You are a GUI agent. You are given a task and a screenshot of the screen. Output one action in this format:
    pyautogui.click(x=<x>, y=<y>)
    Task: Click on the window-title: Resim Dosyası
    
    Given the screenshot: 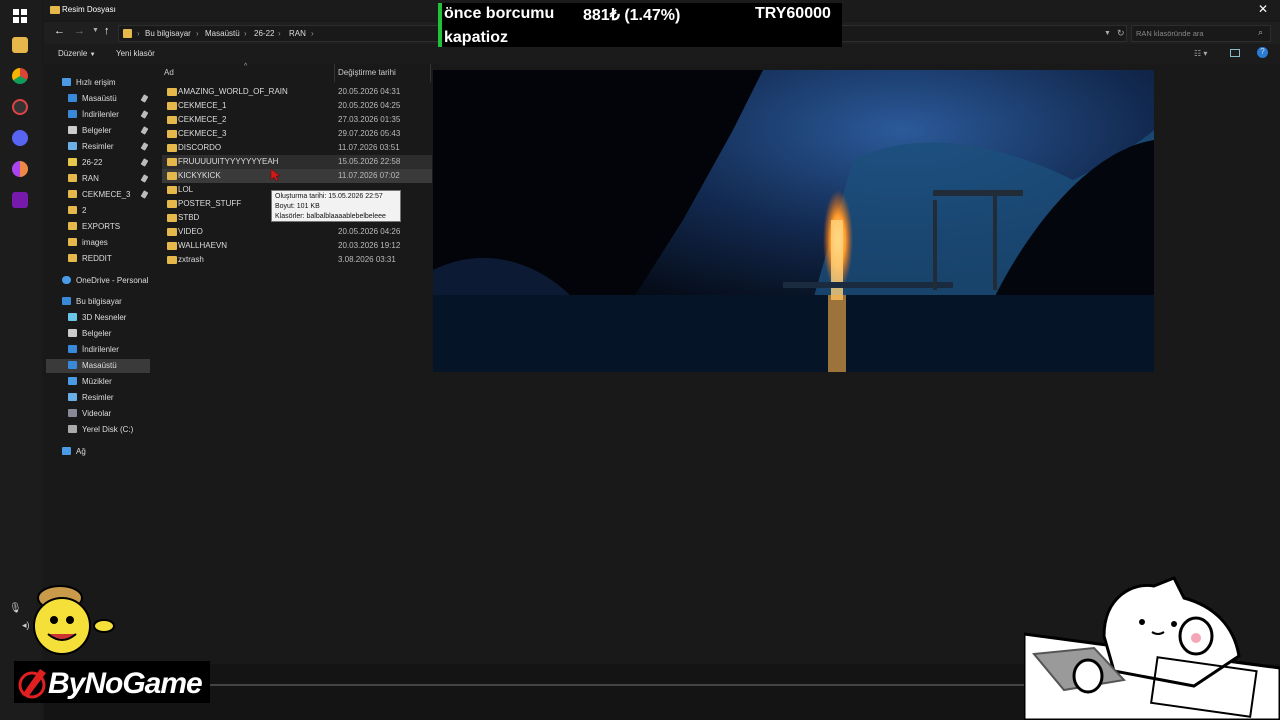 What is the action you would take?
    pyautogui.click(x=89, y=9)
    